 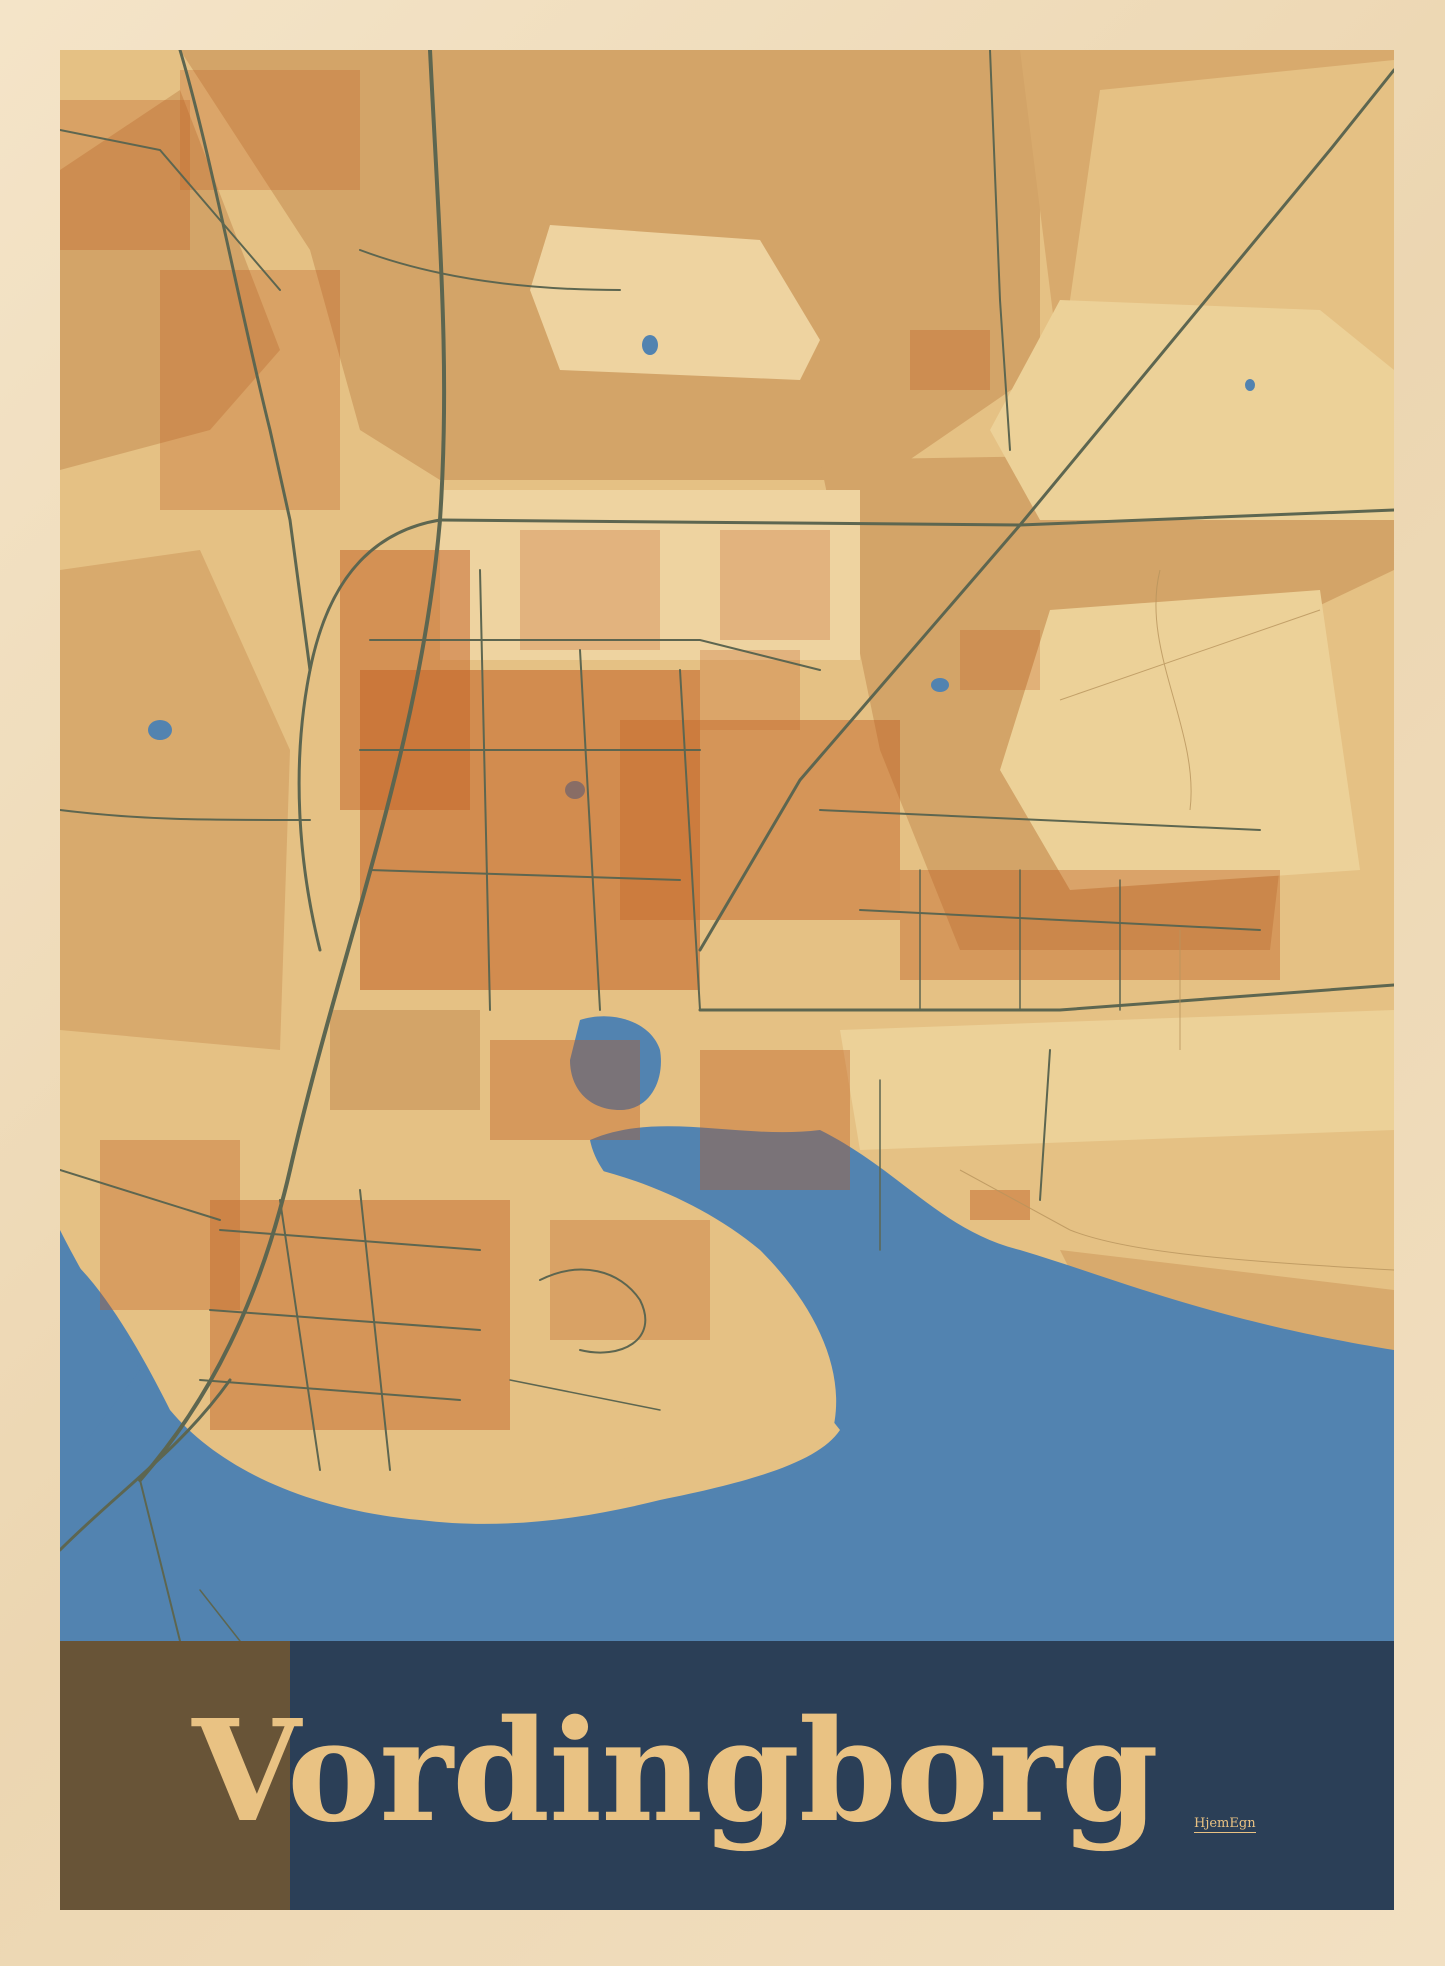 What do you see at coordinates (1250, 385) in the screenshot?
I see `pond-northeast` at bounding box center [1250, 385].